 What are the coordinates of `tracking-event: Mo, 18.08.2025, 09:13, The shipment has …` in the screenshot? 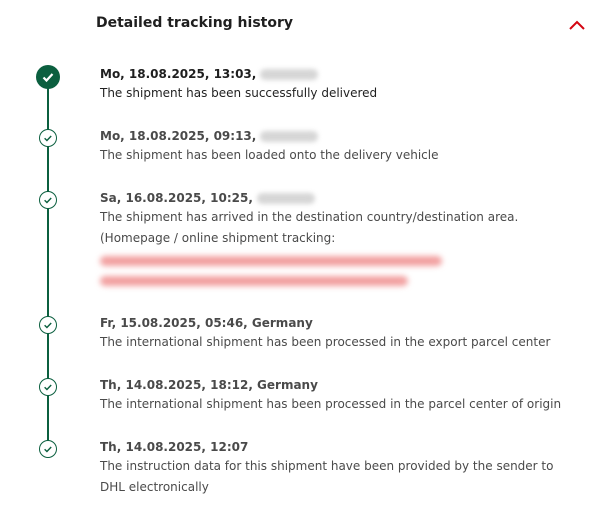 It's located at (345, 146).